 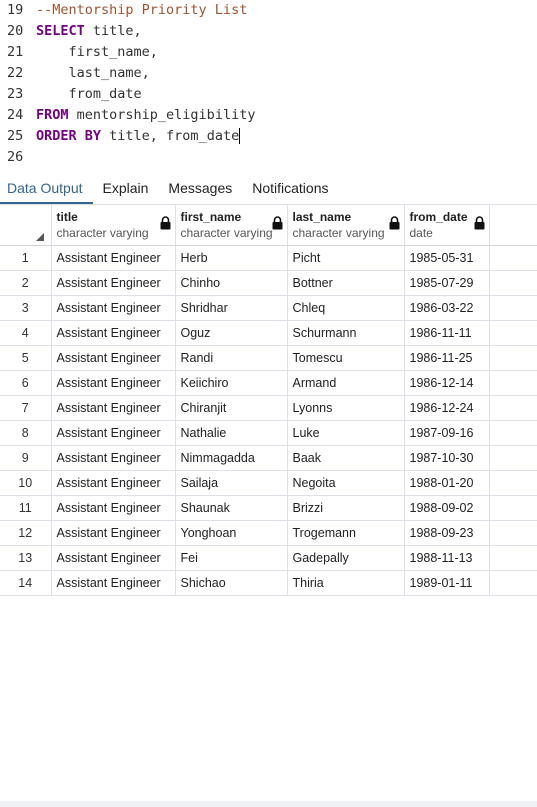 I want to click on row-number: 6, so click(x=26, y=383).